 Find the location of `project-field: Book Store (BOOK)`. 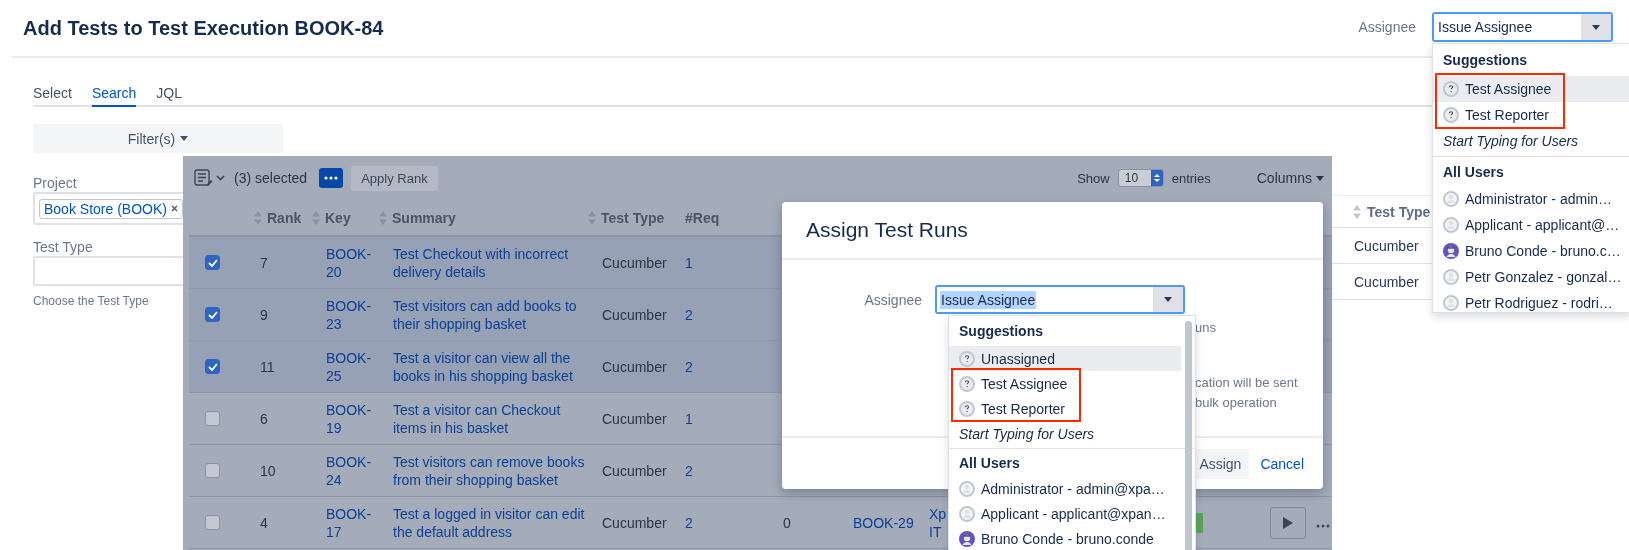

project-field: Book Store (BOOK) is located at coordinates (108, 208).